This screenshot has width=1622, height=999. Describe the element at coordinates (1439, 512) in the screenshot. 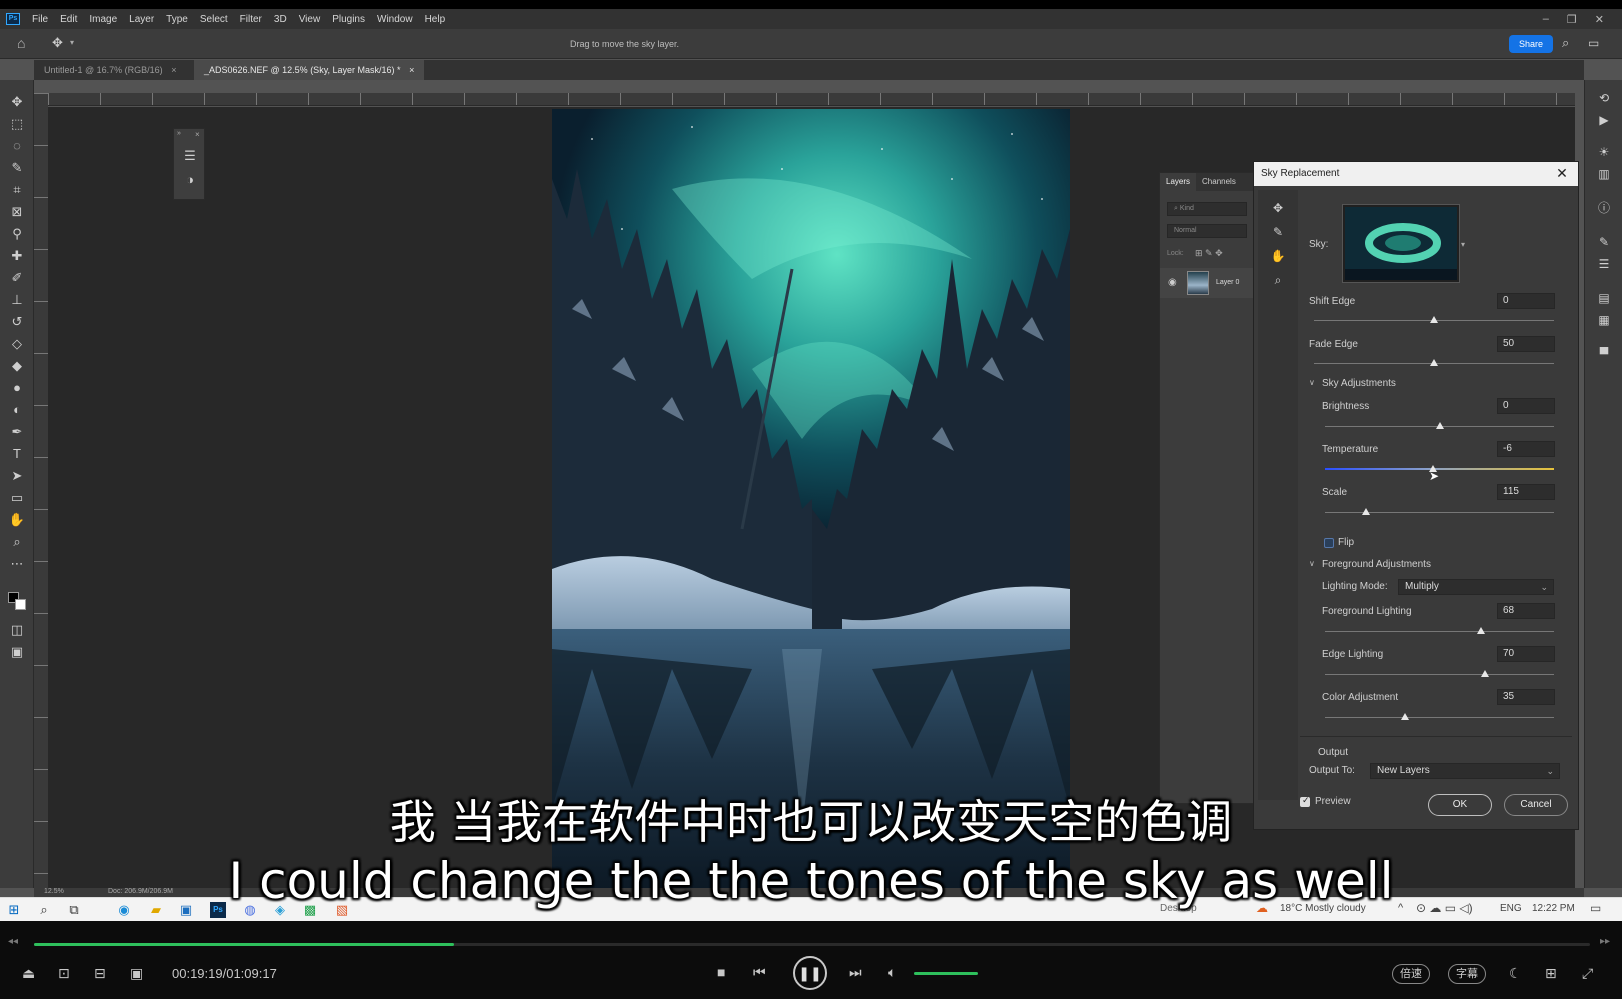

I see `scale-track` at that location.